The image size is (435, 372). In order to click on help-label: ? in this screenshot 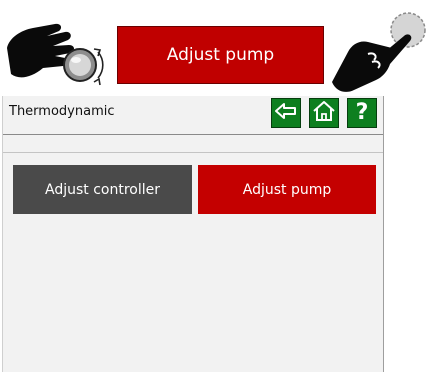, I will do `click(362, 112)`.